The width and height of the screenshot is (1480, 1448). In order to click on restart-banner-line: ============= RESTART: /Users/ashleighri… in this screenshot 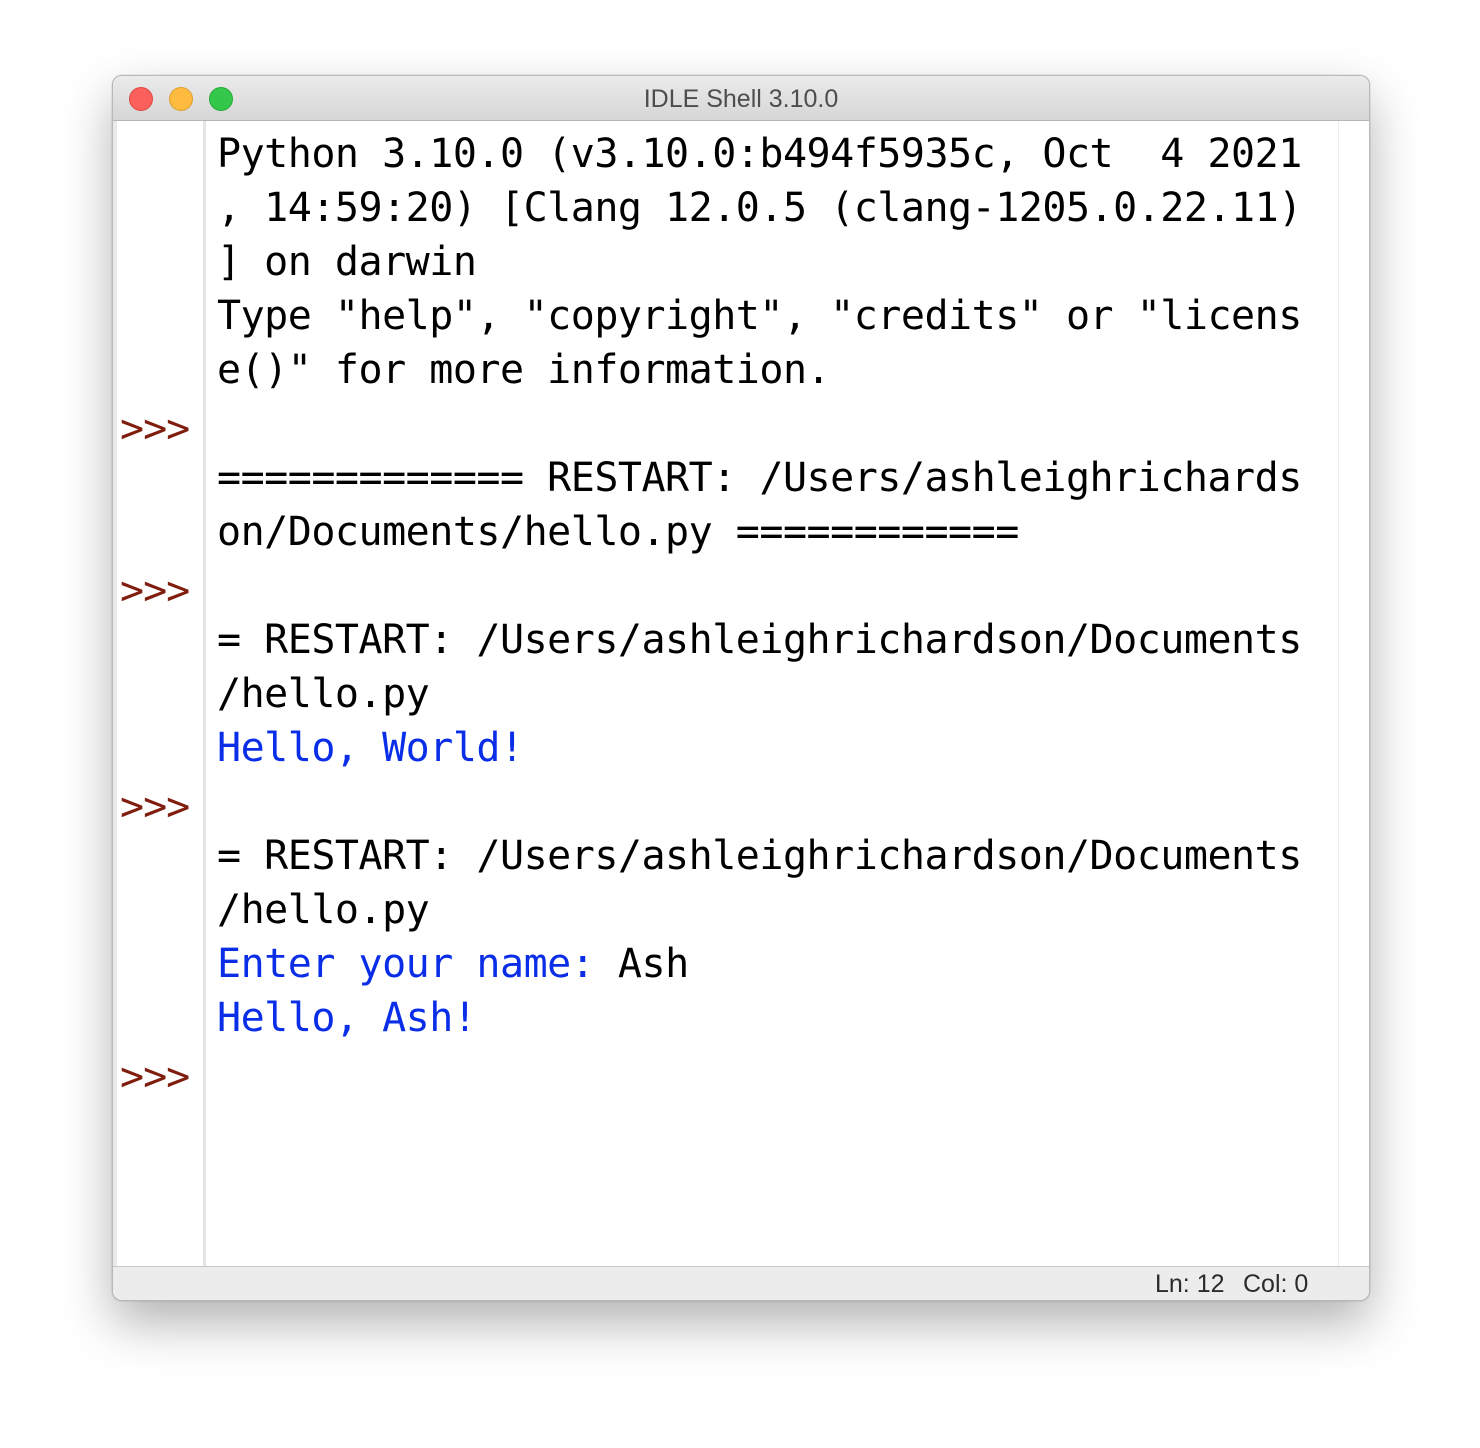, I will do `click(759, 478)`.